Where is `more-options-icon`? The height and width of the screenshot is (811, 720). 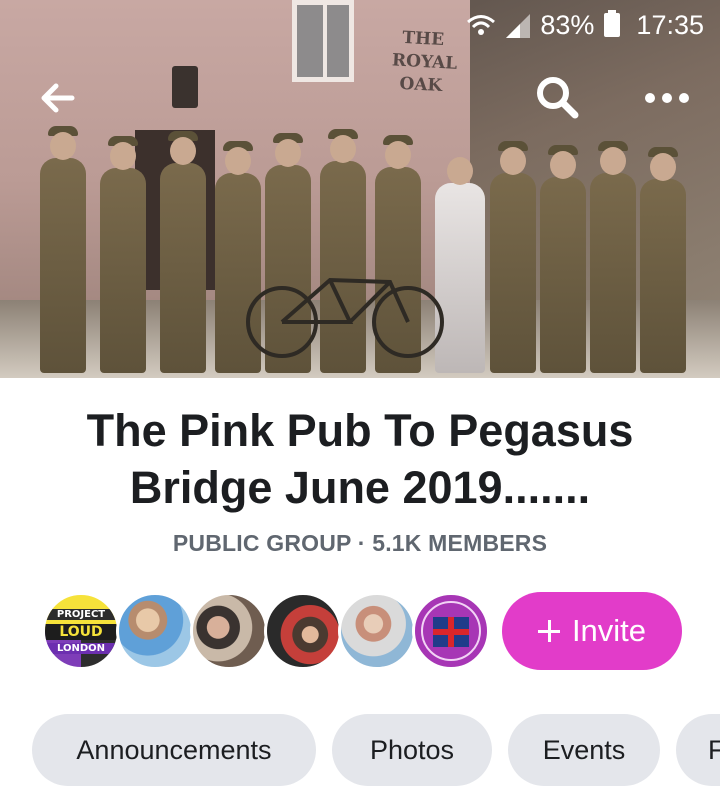 more-options-icon is located at coordinates (667, 98).